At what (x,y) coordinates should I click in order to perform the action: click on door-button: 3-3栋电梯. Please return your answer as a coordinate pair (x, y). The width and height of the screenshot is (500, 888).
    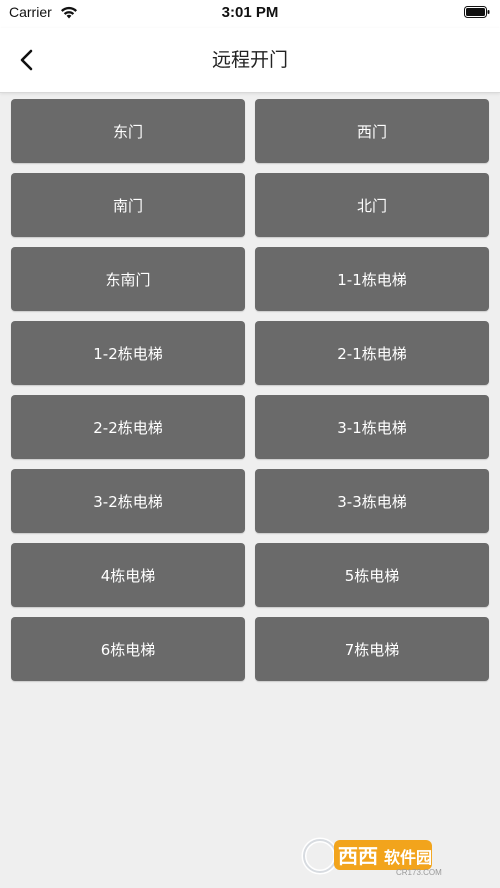
    Looking at the image, I should click on (372, 501).